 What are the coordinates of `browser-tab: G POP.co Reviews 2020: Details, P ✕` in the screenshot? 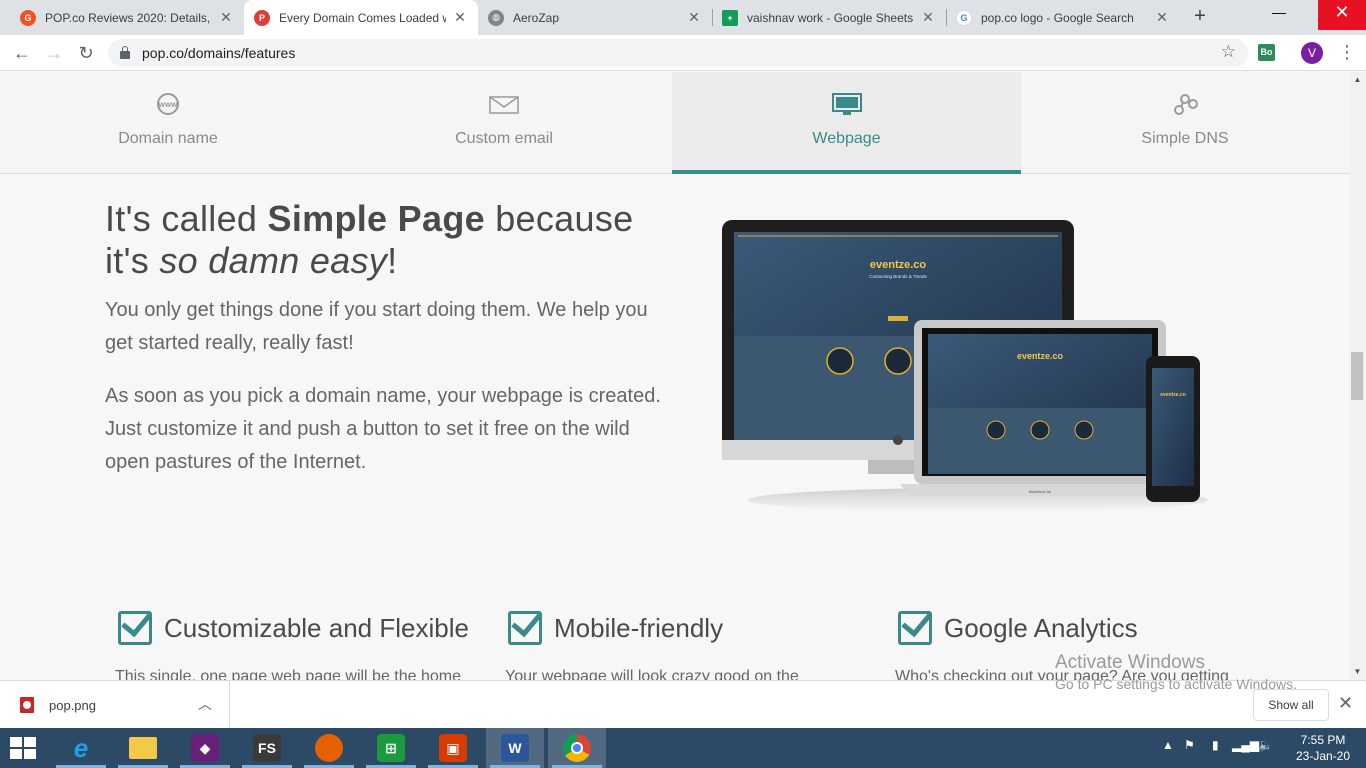 It's located at (127, 17).